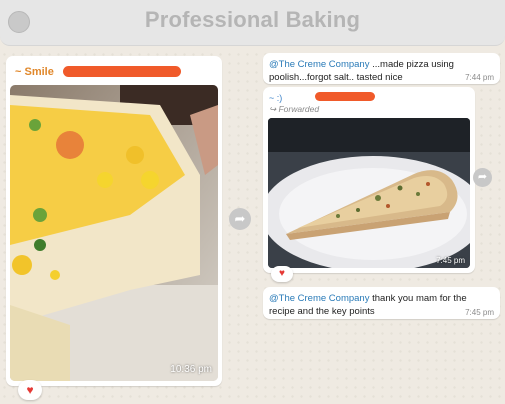 The image size is (505, 404). I want to click on window-titlebar: Professional Baking, so click(252, 23).